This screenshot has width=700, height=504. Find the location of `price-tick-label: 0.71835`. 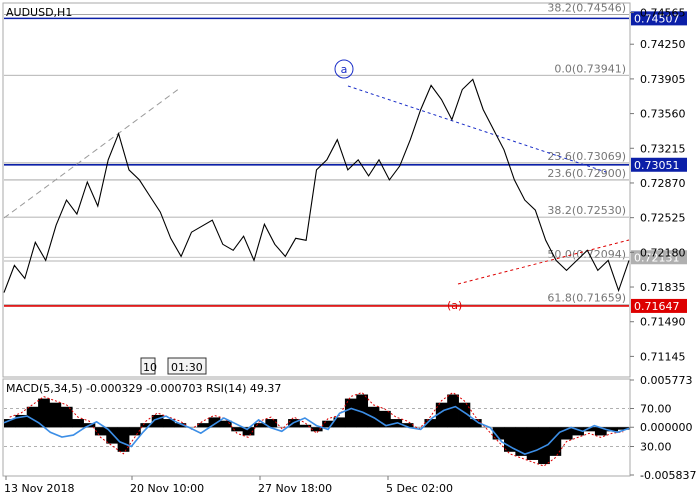

price-tick-label: 0.71835 is located at coordinates (663, 287).